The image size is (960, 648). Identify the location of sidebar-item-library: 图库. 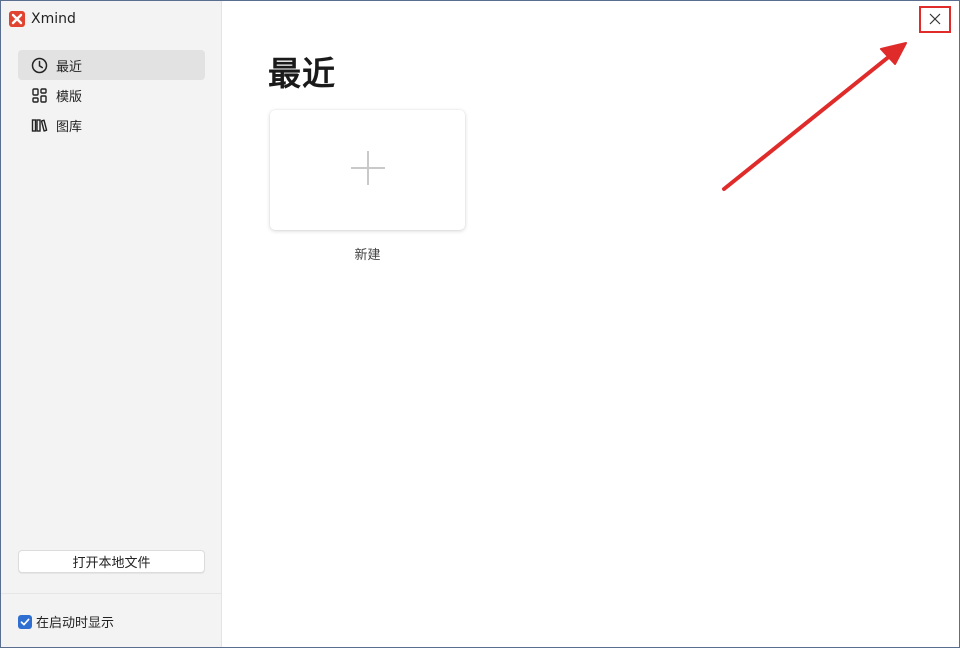
(111, 125).